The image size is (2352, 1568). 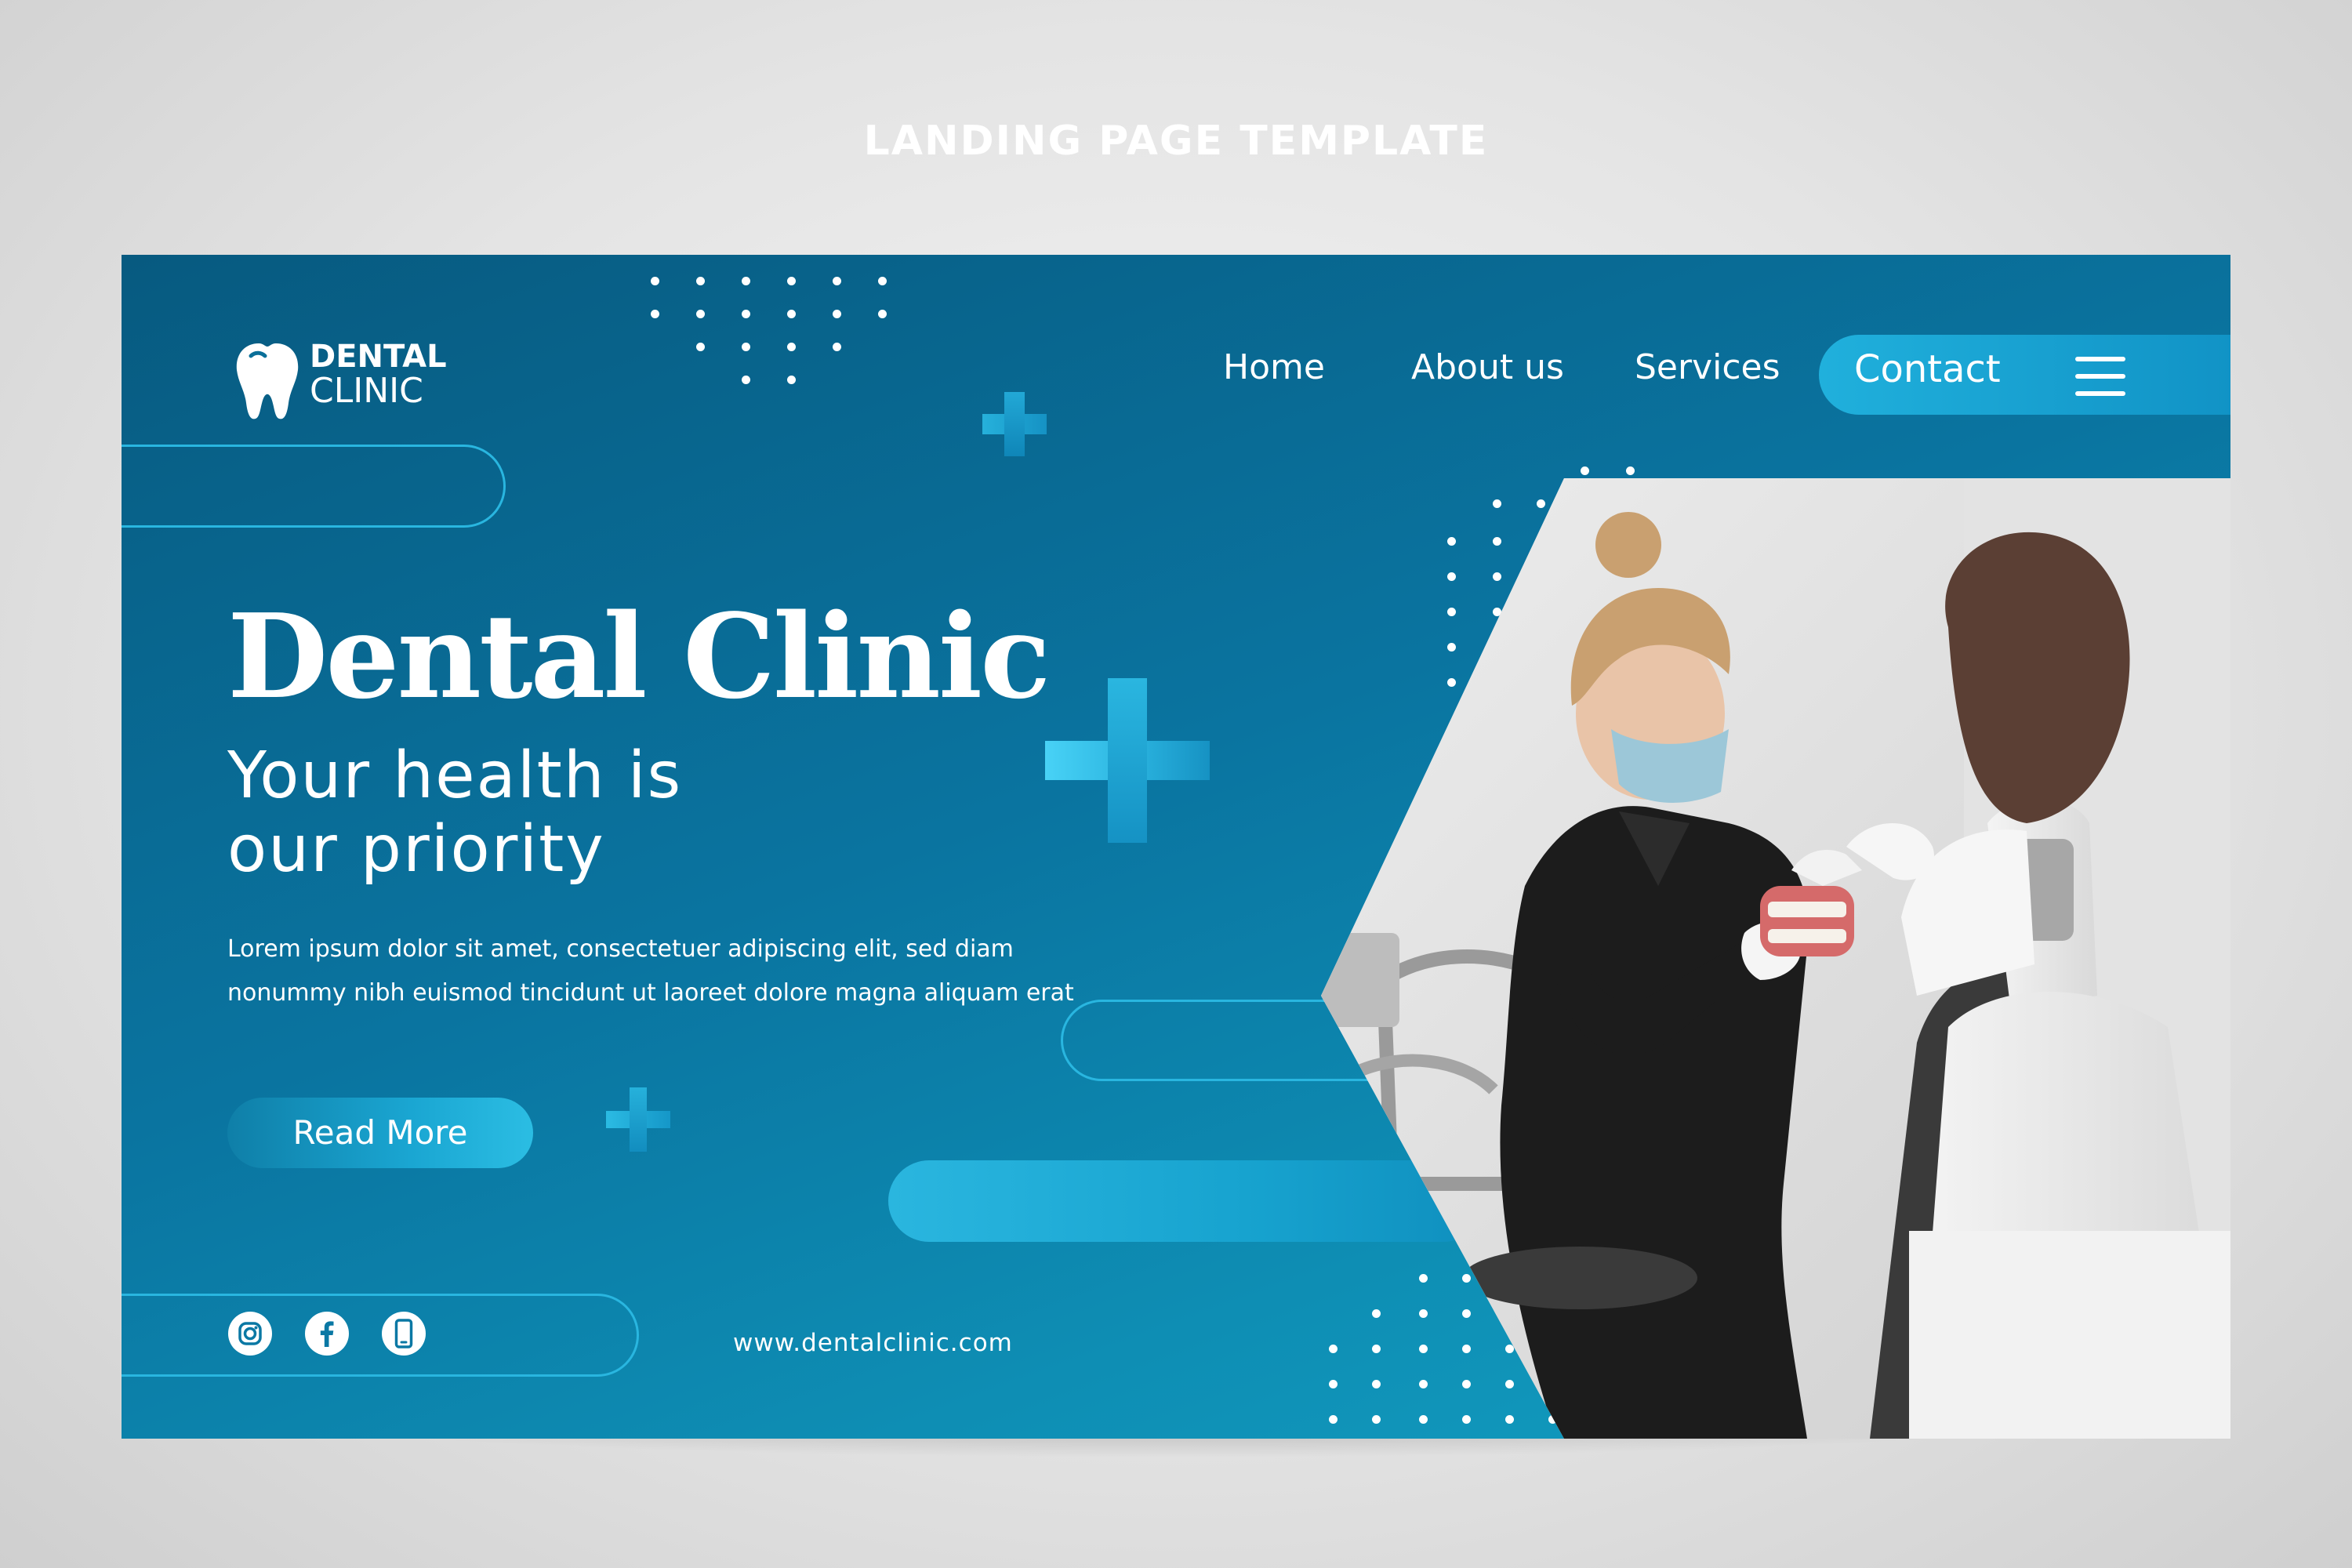 I want to click on pill-outline-top-left, so click(x=314, y=486).